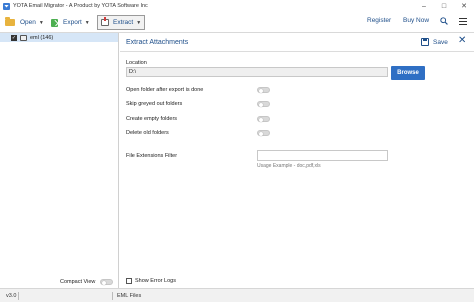 The height and width of the screenshot is (302, 474). I want to click on save-button: Save, so click(434, 42).